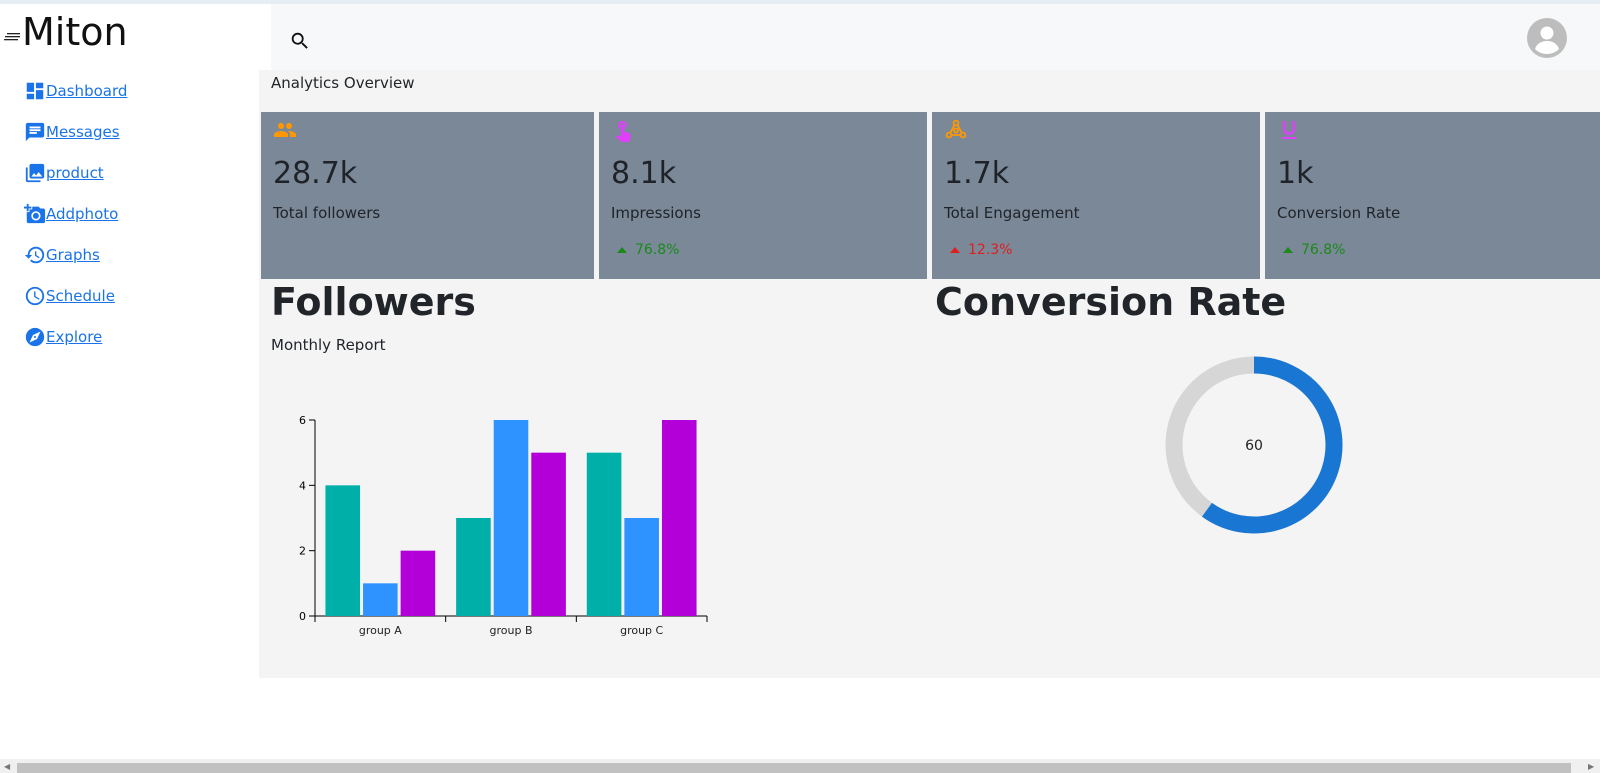 The height and width of the screenshot is (773, 1600). Describe the element at coordinates (1295, 173) in the screenshot. I see `stat-value: 1k` at that location.